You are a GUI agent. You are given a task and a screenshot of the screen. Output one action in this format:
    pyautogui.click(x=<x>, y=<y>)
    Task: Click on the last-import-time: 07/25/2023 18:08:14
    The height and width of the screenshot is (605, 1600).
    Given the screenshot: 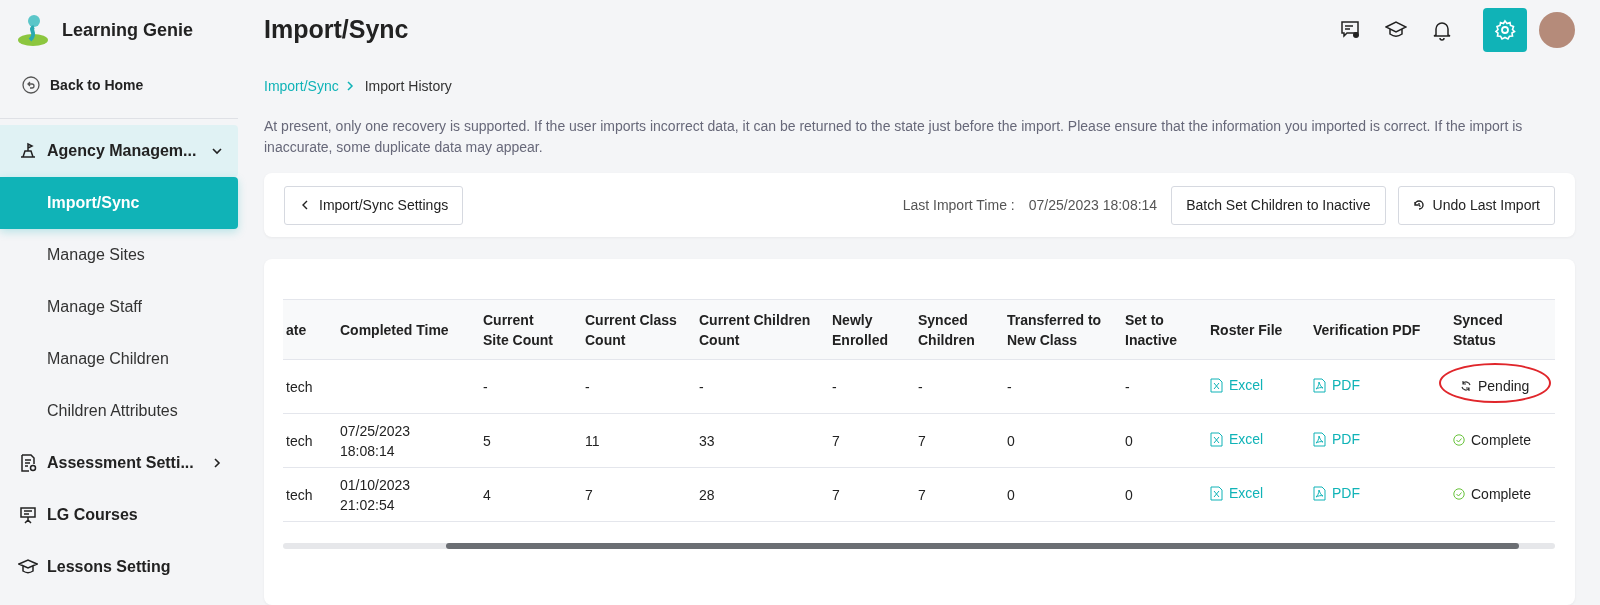 What is the action you would take?
    pyautogui.click(x=1093, y=205)
    